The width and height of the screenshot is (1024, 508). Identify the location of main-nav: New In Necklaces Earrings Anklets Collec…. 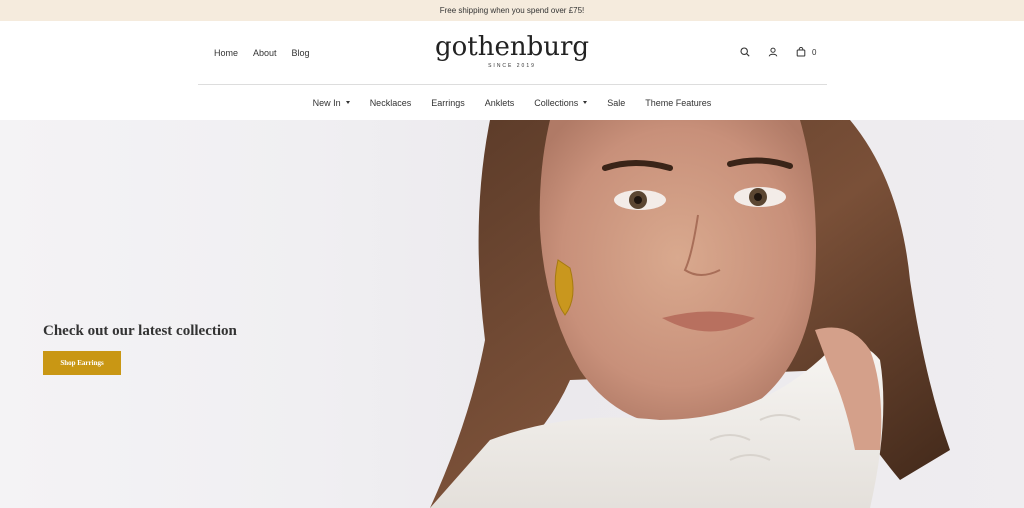
(512, 102).